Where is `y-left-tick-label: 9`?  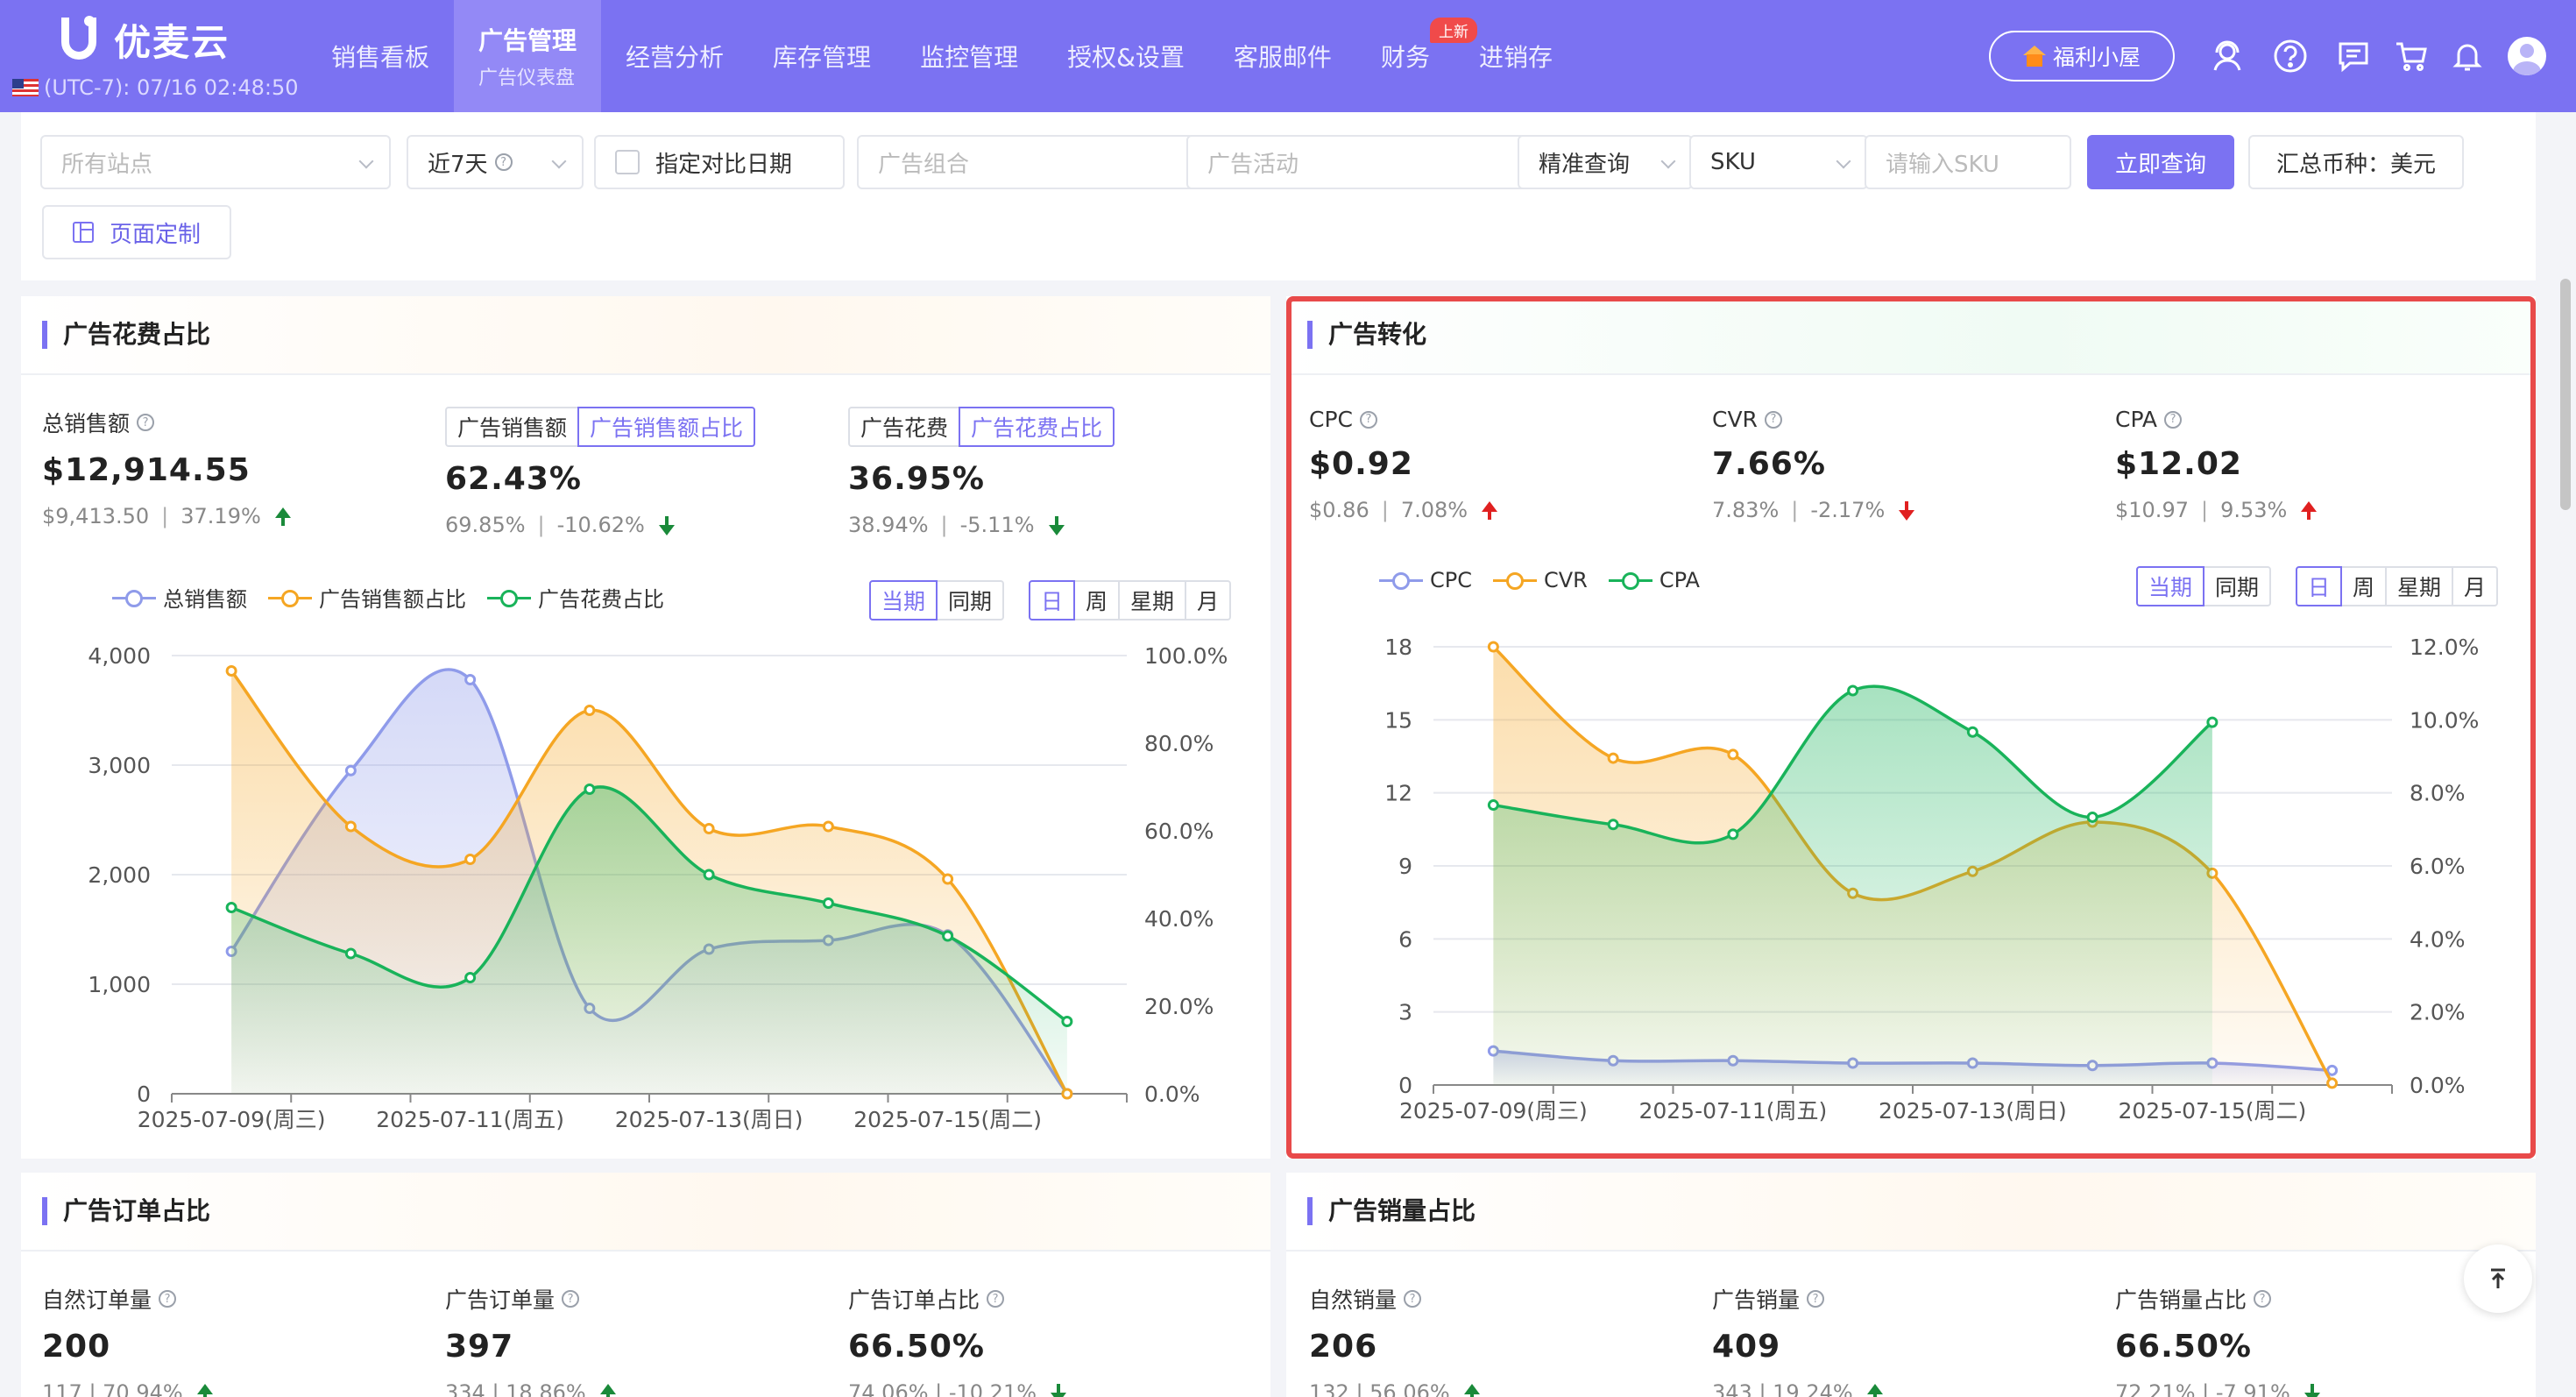
y-left-tick-label: 9 is located at coordinates (1405, 866).